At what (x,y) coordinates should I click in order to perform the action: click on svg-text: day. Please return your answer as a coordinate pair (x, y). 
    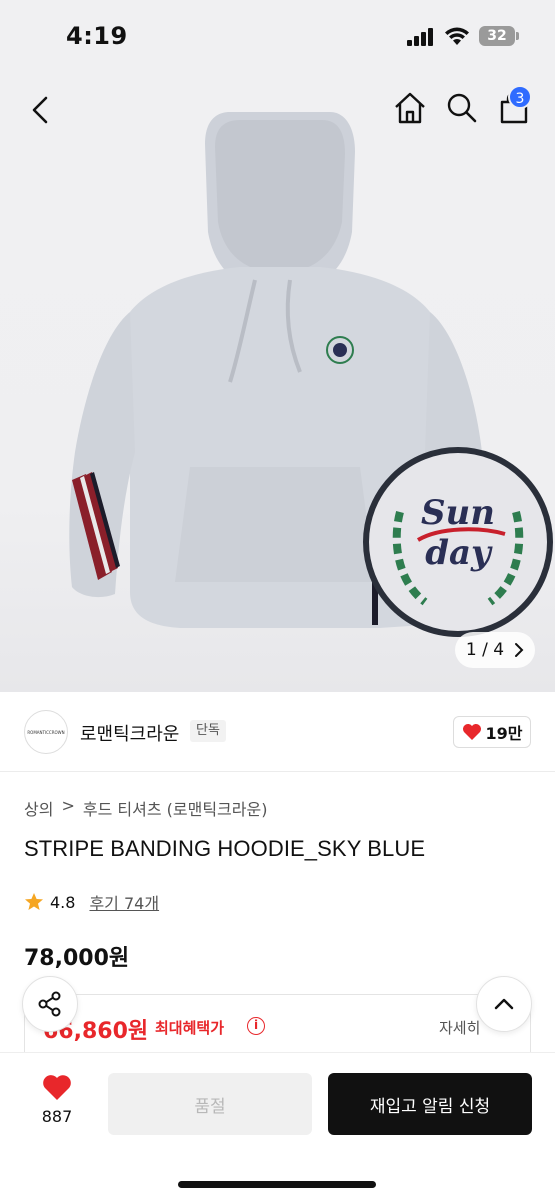
    Looking at the image, I should click on (459, 553).